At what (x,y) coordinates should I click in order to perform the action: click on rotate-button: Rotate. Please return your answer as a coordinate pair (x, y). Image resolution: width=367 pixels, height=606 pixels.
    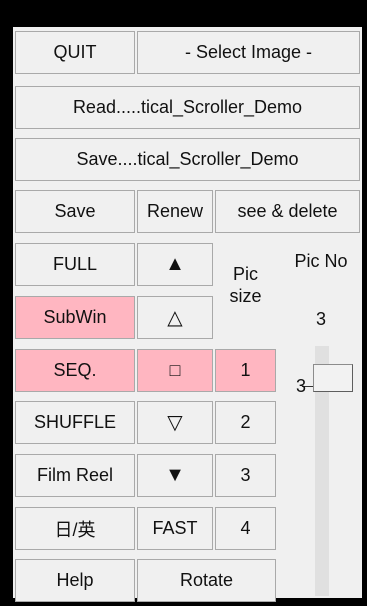
    Looking at the image, I should click on (206, 580).